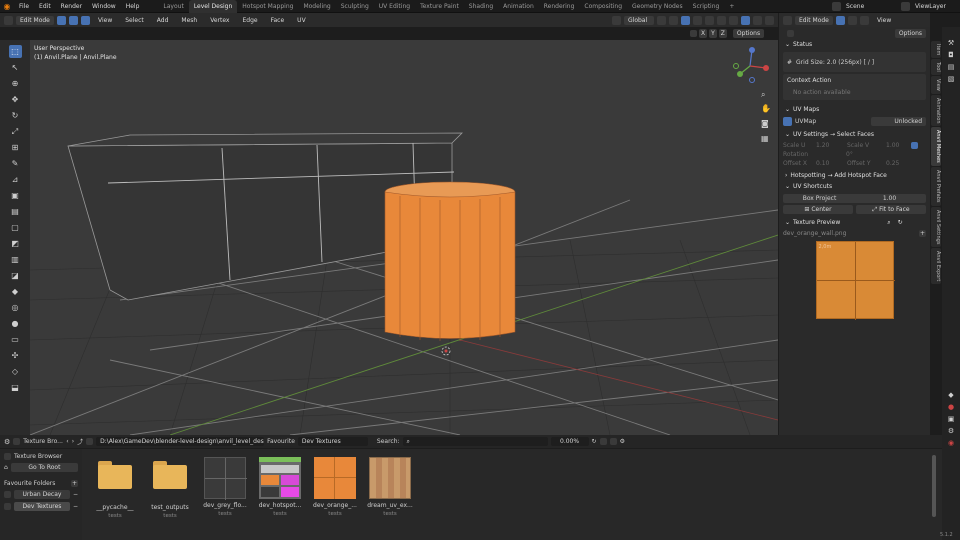 This screenshot has width=960, height=540. What do you see at coordinates (278, 20) in the screenshot?
I see `menu-face: Face` at bounding box center [278, 20].